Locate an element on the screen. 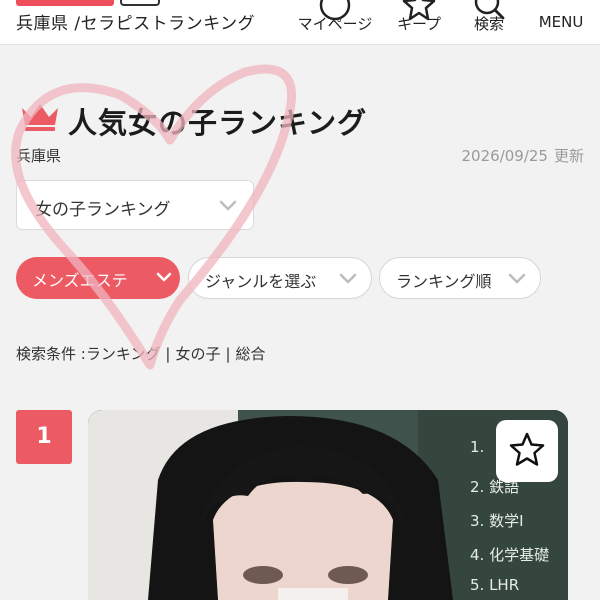 The image size is (600, 600). nav-menu: MENU is located at coordinates (561, 22).